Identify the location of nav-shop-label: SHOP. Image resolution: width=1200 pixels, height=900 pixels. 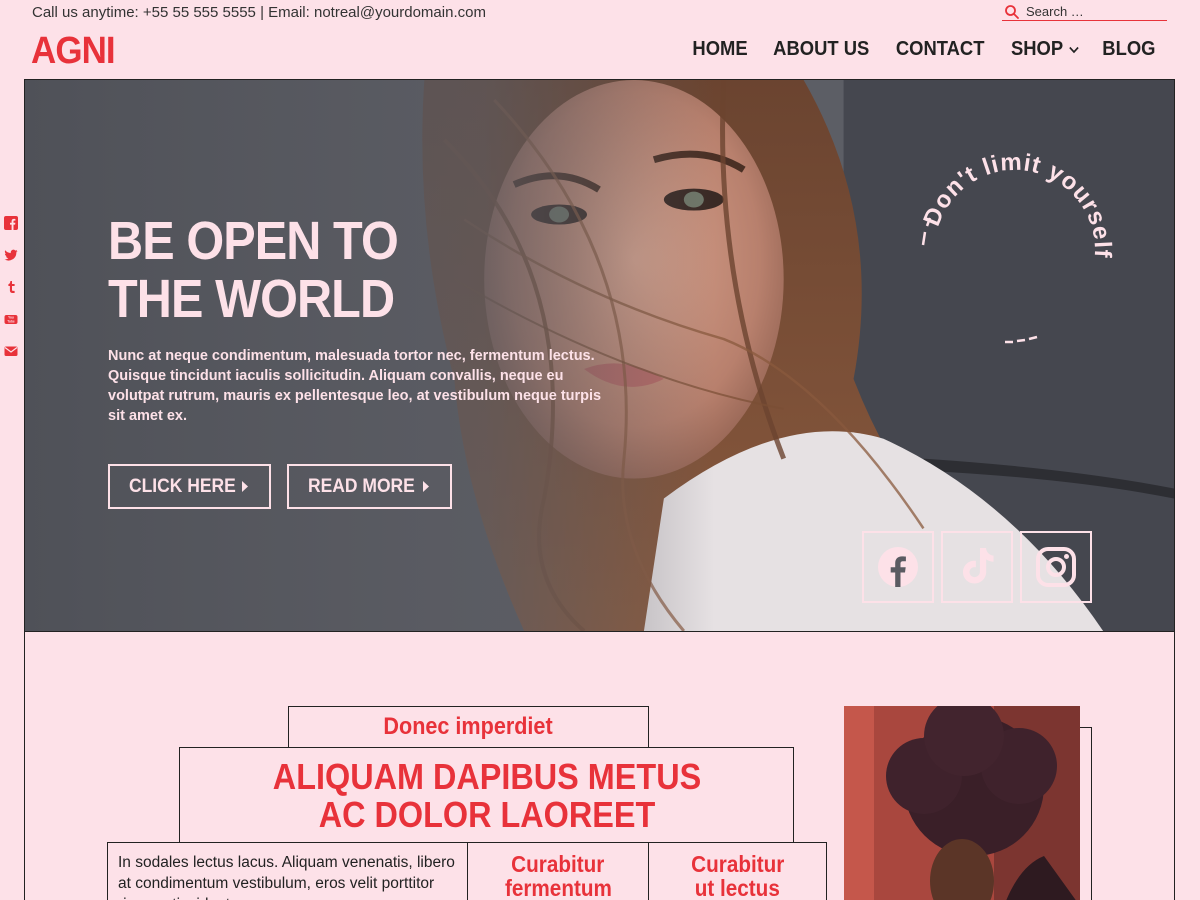
(1036, 49).